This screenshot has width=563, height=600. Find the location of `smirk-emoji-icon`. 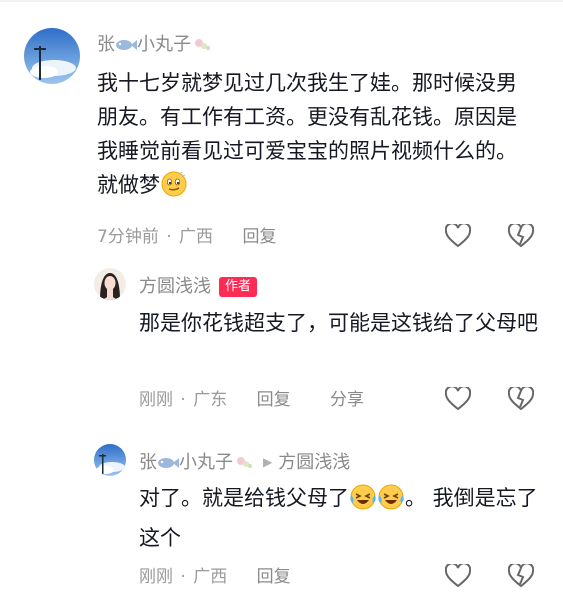

smirk-emoji-icon is located at coordinates (174, 189).